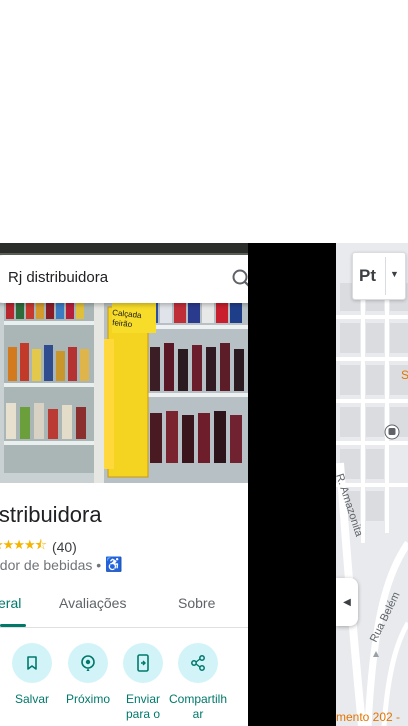  Describe the element at coordinates (23, 544) in the screenshot. I see `star-rating-icon: ★★★★⯪` at that location.